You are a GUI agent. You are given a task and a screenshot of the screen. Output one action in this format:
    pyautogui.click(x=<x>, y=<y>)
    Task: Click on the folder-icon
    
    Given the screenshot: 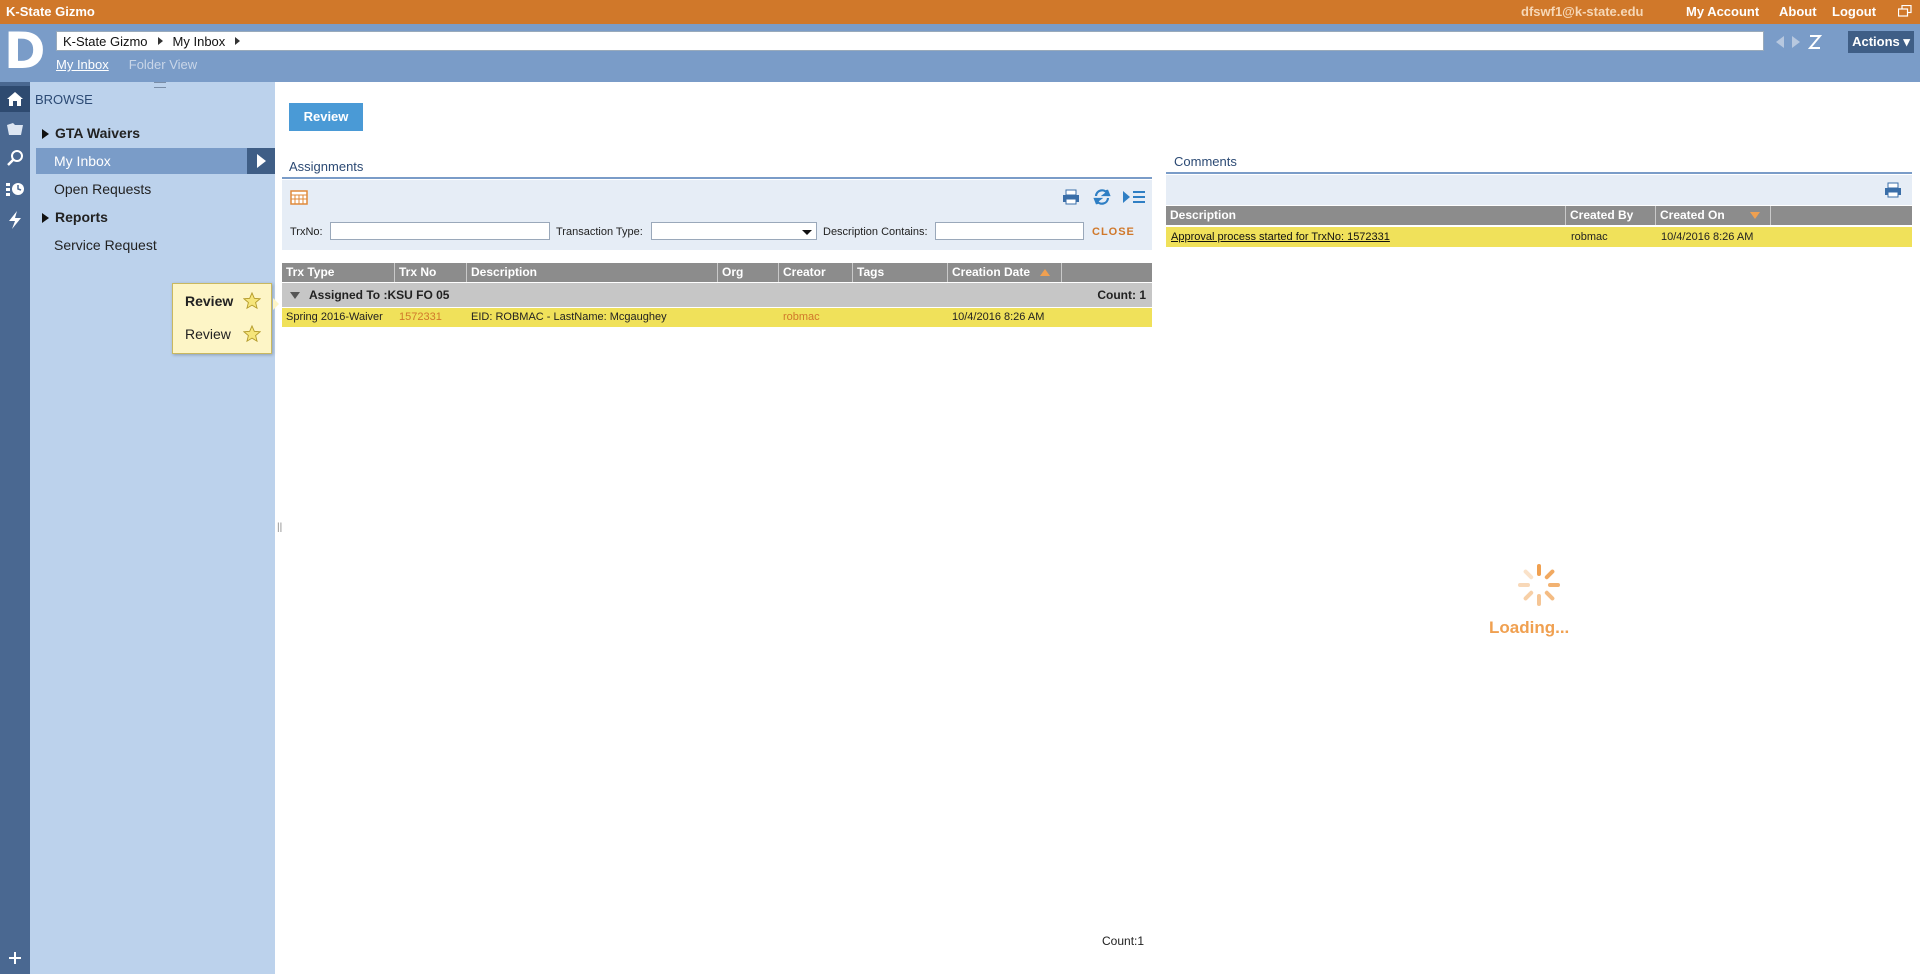 What is the action you would take?
    pyautogui.click(x=15, y=129)
    